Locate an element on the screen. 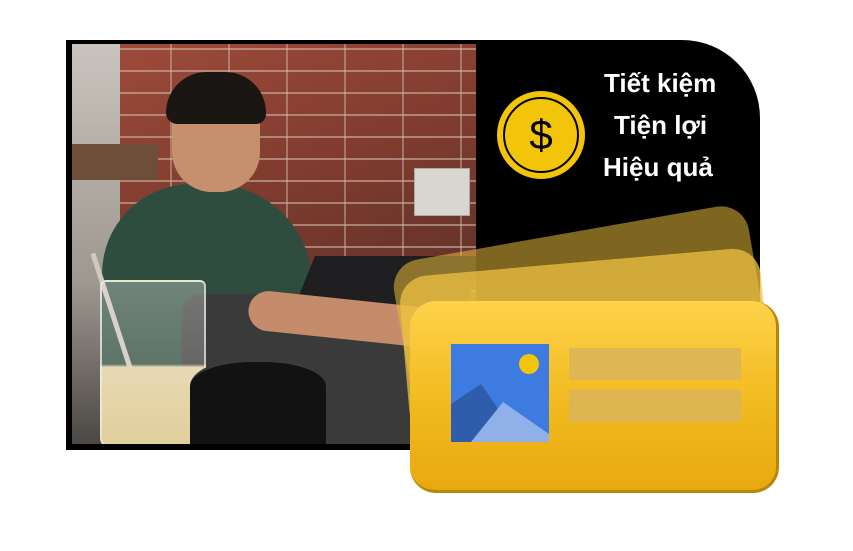 The height and width of the screenshot is (551, 853). shelf is located at coordinates (115, 162).